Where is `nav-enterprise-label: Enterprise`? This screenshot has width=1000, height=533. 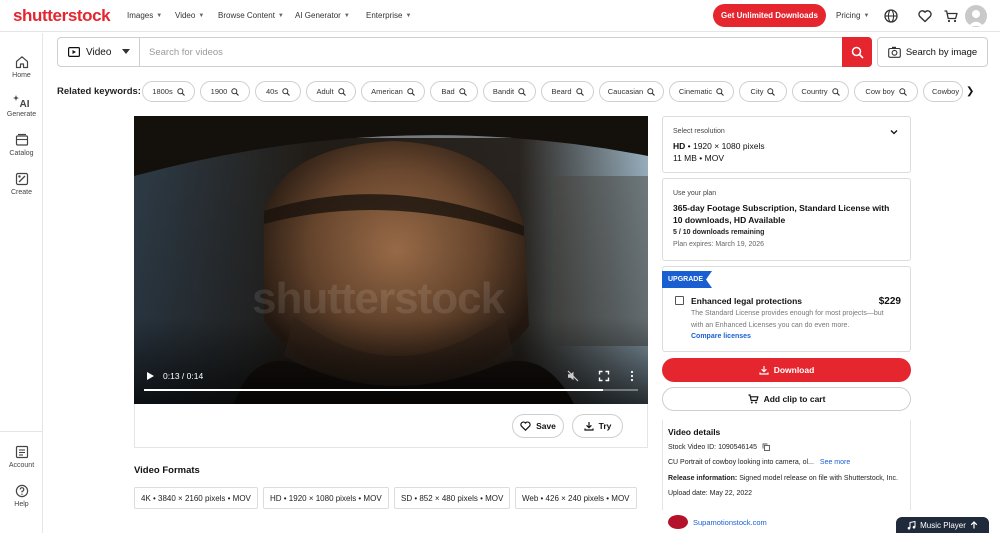
nav-enterprise-label: Enterprise is located at coordinates (384, 15).